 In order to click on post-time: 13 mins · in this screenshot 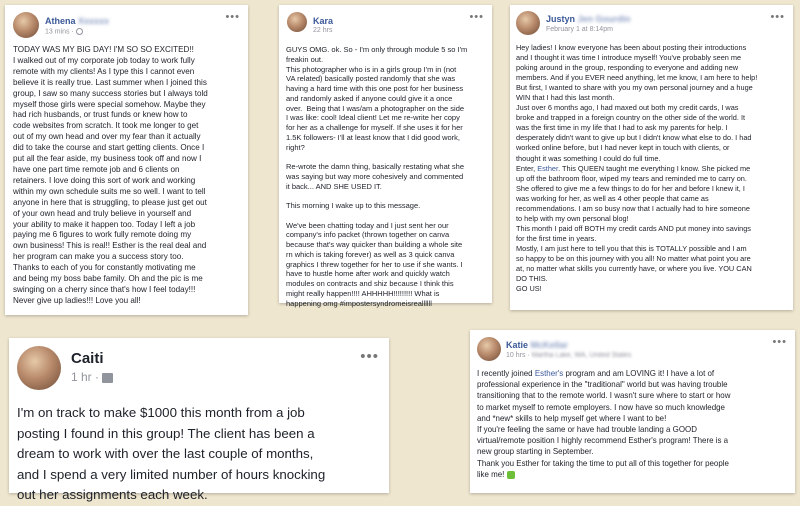, I will do `click(64, 31)`.